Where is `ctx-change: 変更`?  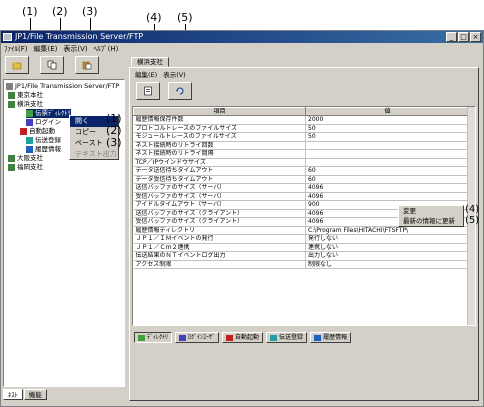
ctx-change: 変更 is located at coordinates (431, 211).